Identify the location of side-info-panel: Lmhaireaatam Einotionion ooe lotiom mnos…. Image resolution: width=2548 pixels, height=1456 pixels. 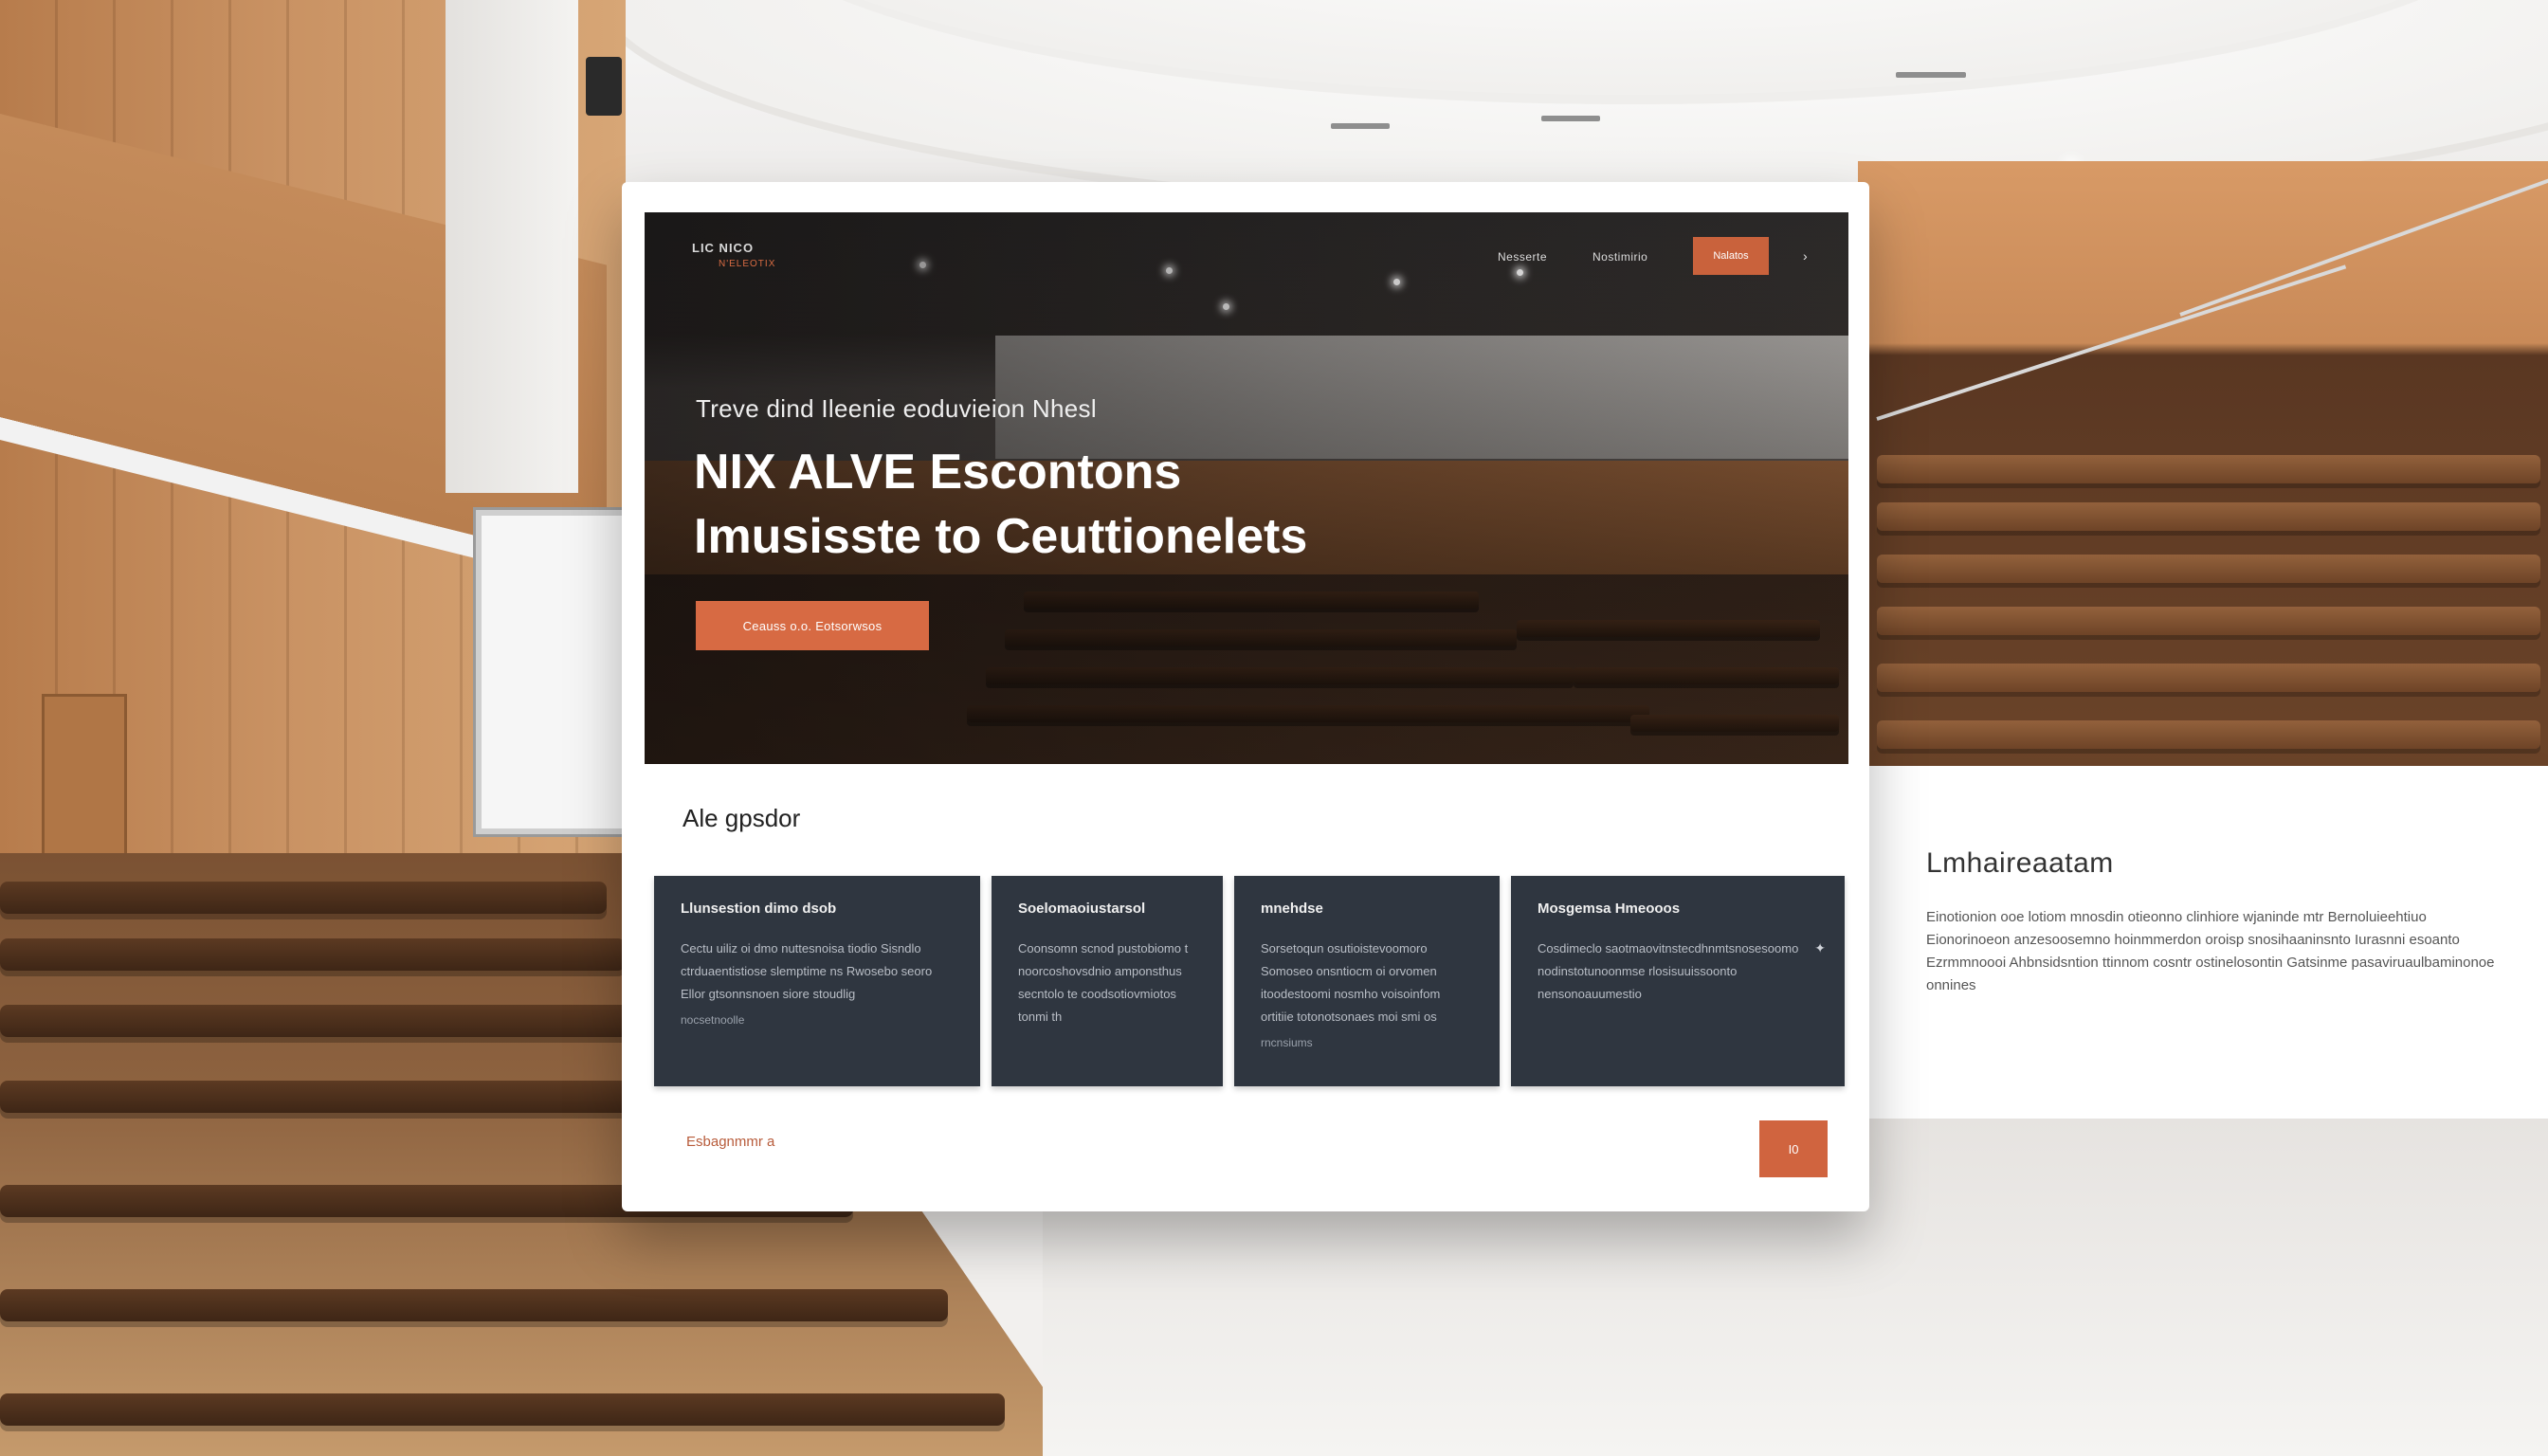
(2203, 942).